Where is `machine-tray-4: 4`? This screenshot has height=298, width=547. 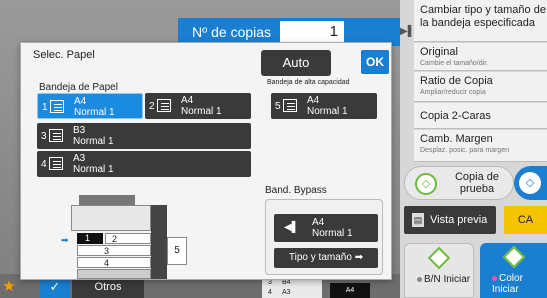
machine-tray-4: 4 is located at coordinates (114, 262).